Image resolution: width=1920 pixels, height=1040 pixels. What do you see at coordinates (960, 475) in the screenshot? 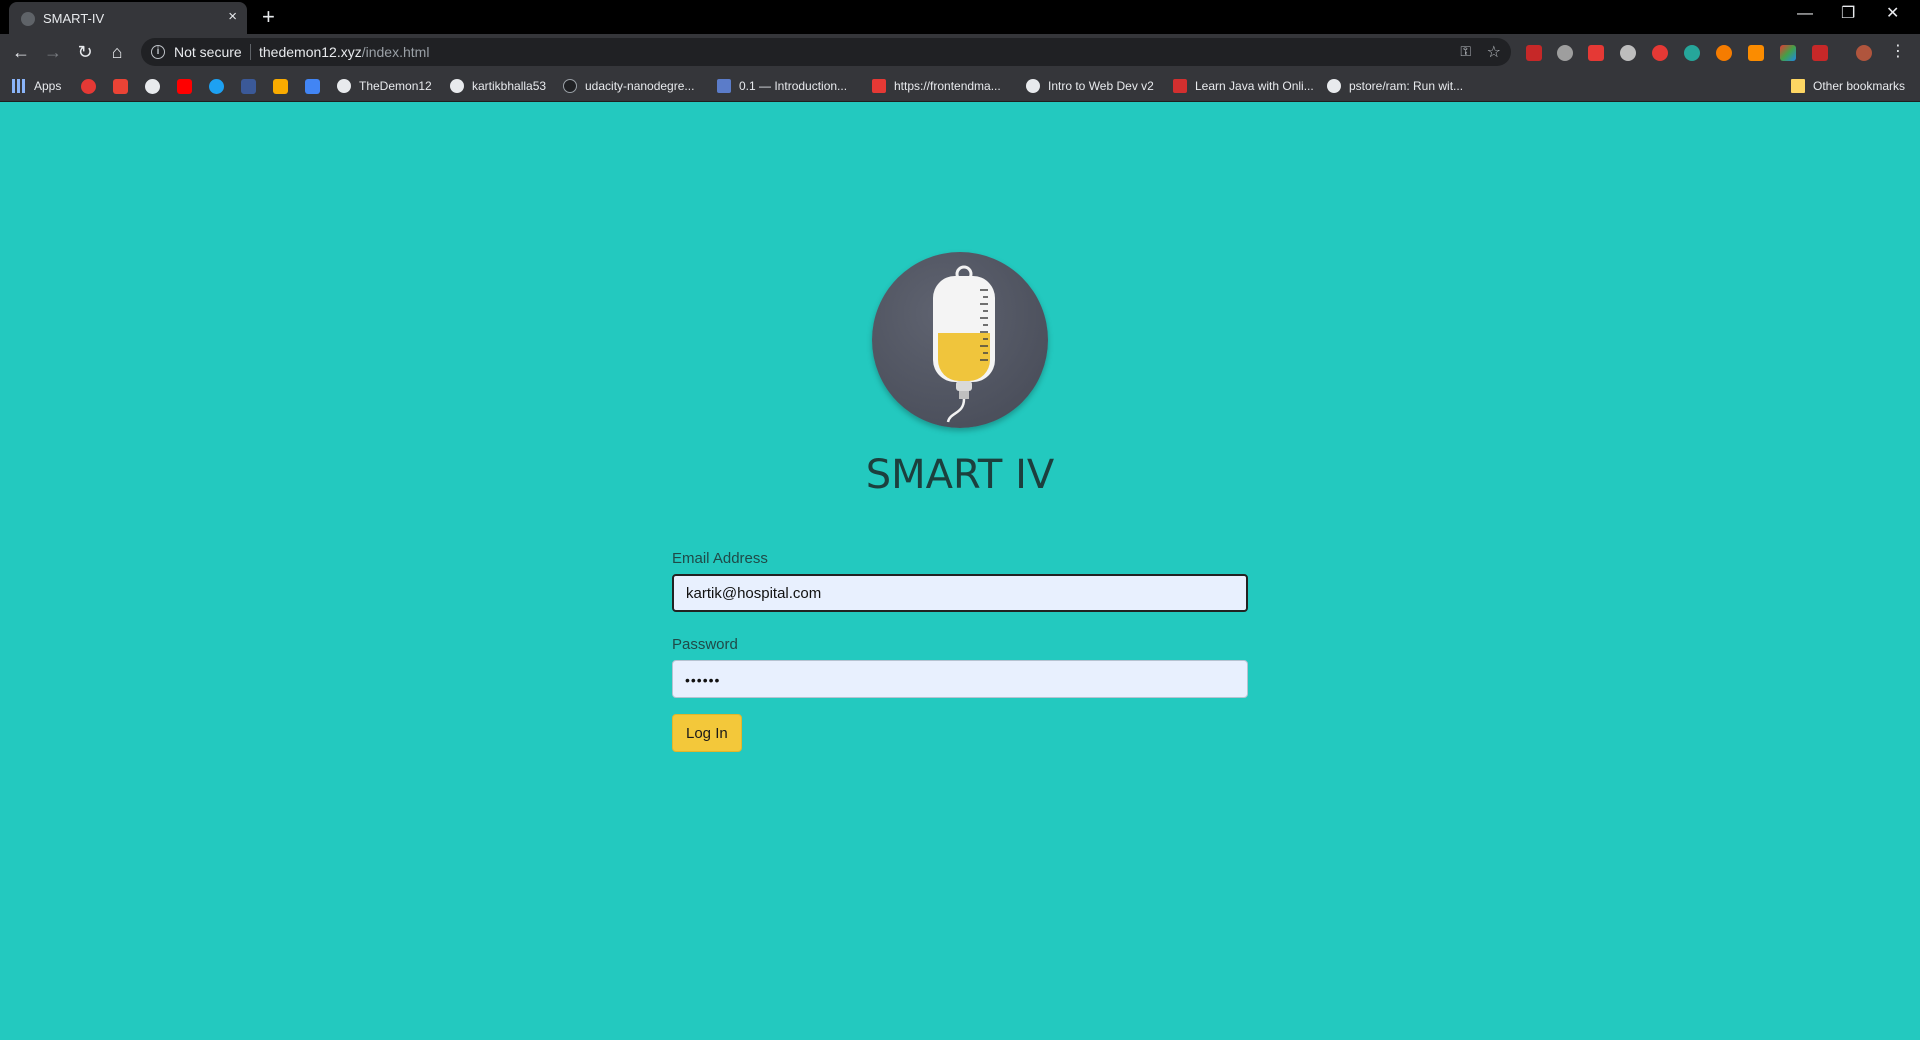
I see `page-title: SMART IV` at bounding box center [960, 475].